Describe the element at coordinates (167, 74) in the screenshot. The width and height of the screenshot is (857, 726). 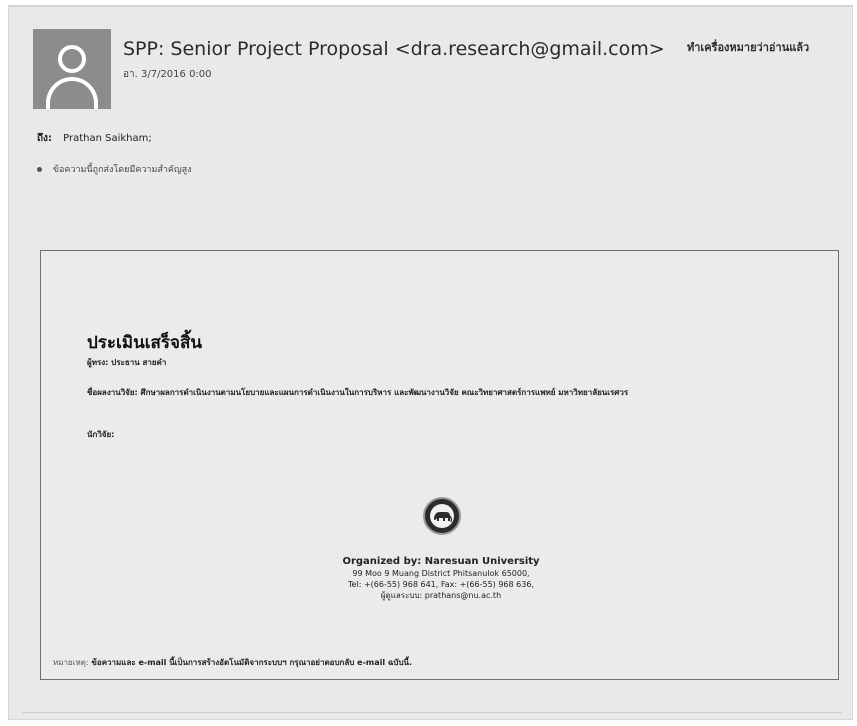
I see `email-date: อา. 3/7/2016 0:00` at that location.